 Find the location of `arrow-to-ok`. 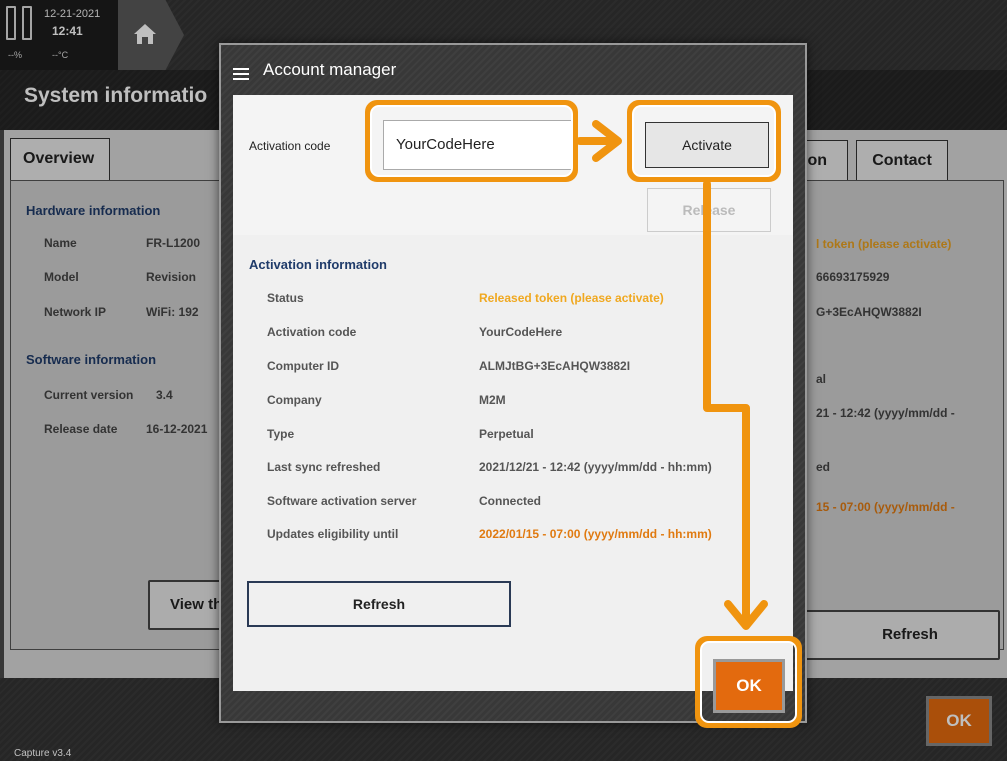

arrow-to-ok is located at coordinates (735, 405).